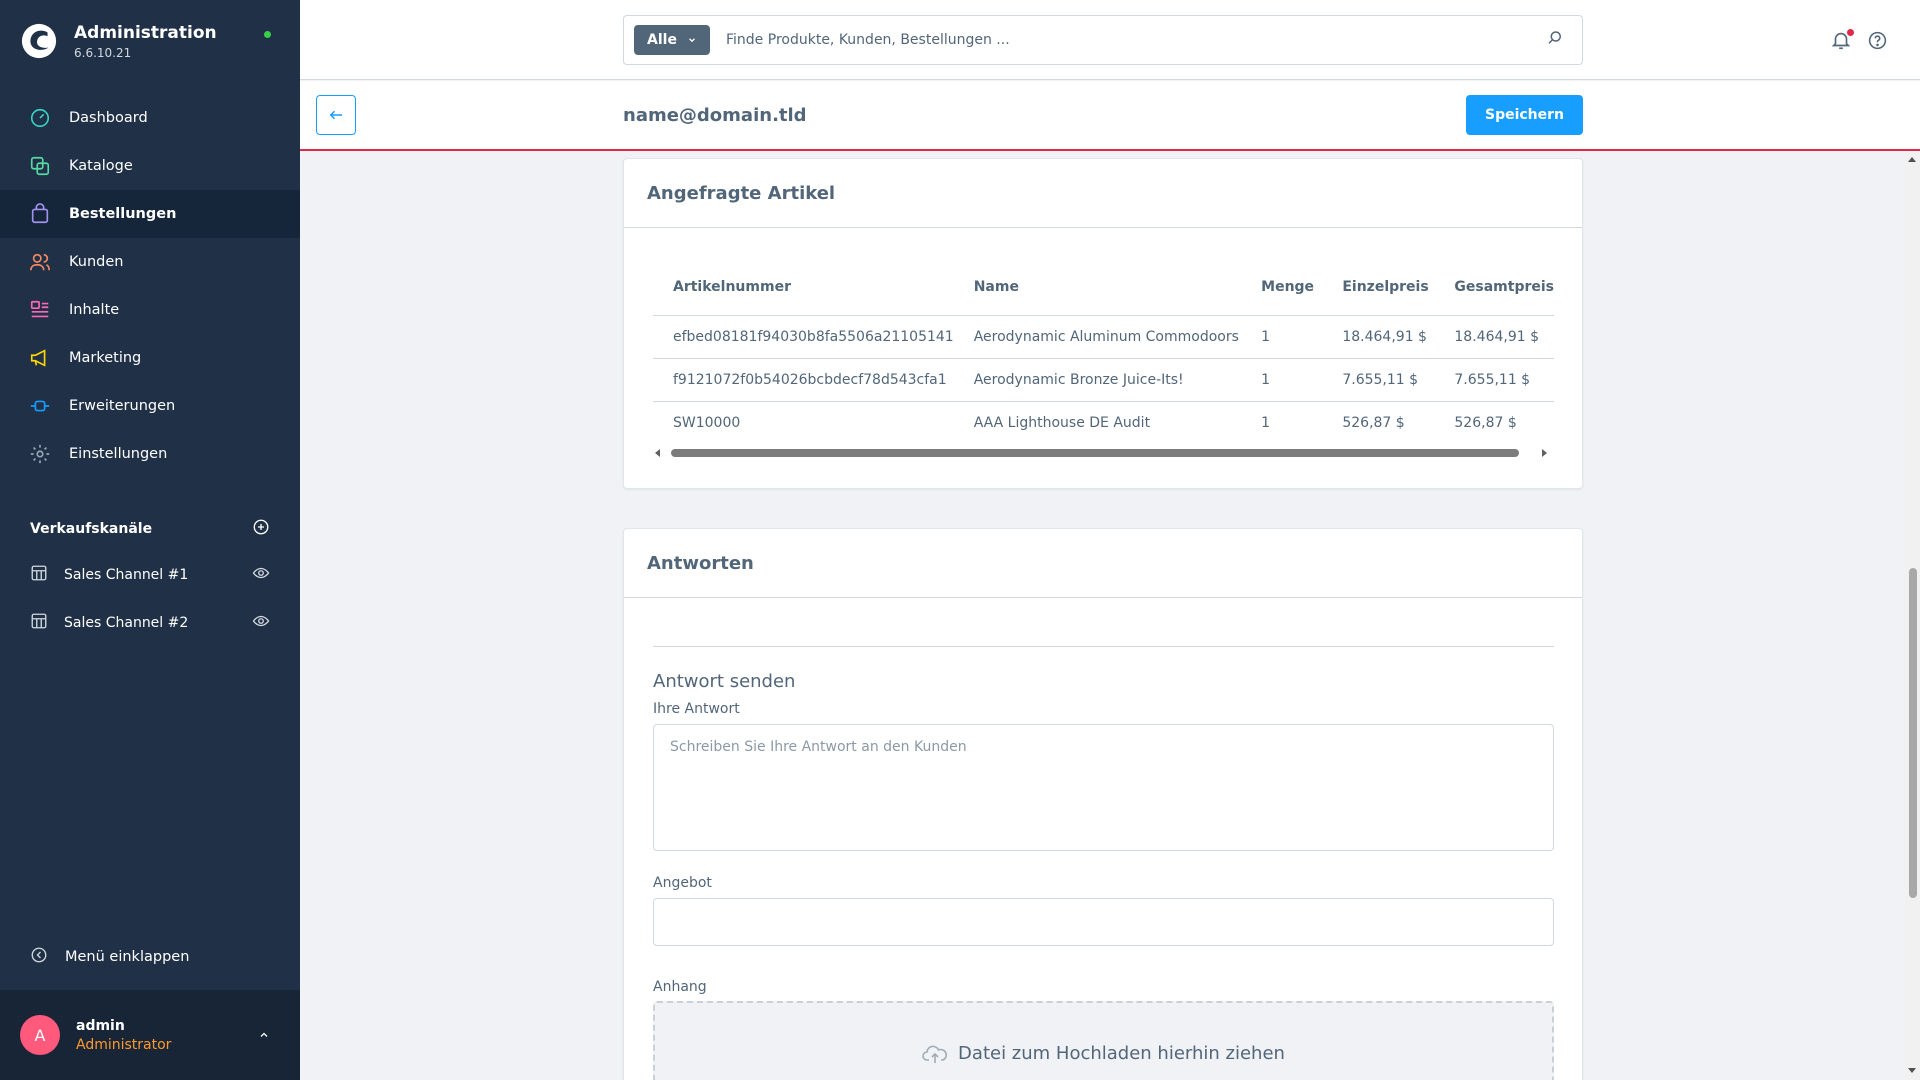 This screenshot has height=1080, width=1920. What do you see at coordinates (1282, 287) in the screenshot?
I see `column-header: Menge` at bounding box center [1282, 287].